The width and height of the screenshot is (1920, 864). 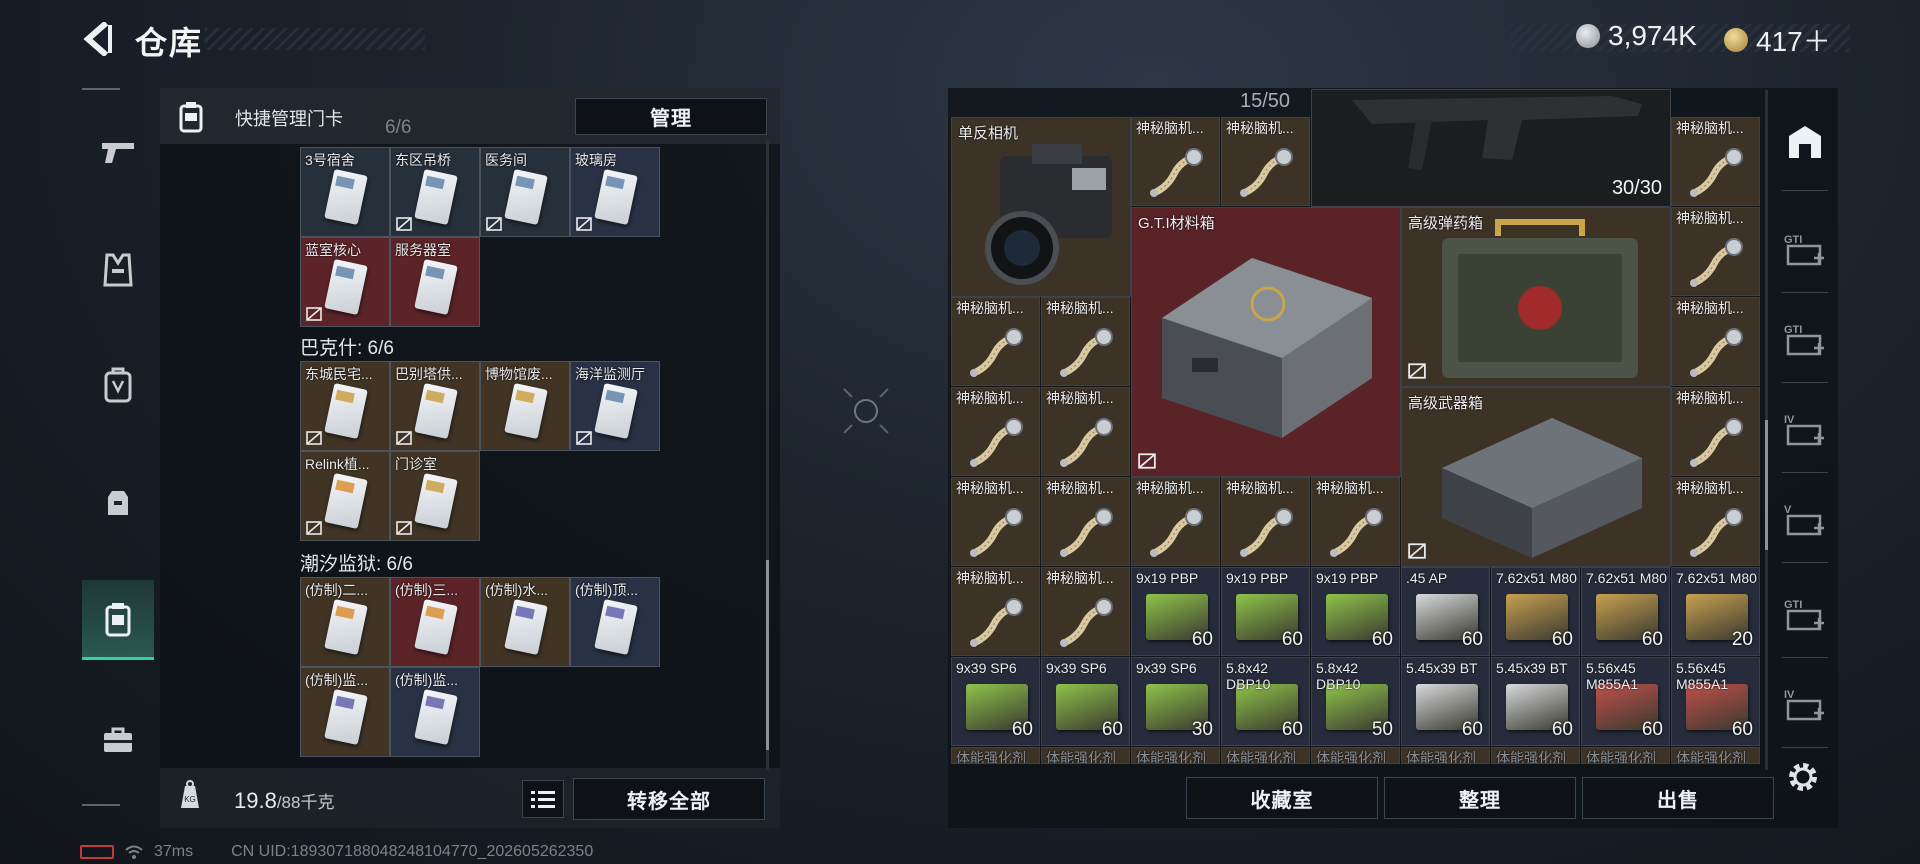 What do you see at coordinates (1536, 477) in the screenshot?
I see `weapon-crate-slot: 高级武器箱` at bounding box center [1536, 477].